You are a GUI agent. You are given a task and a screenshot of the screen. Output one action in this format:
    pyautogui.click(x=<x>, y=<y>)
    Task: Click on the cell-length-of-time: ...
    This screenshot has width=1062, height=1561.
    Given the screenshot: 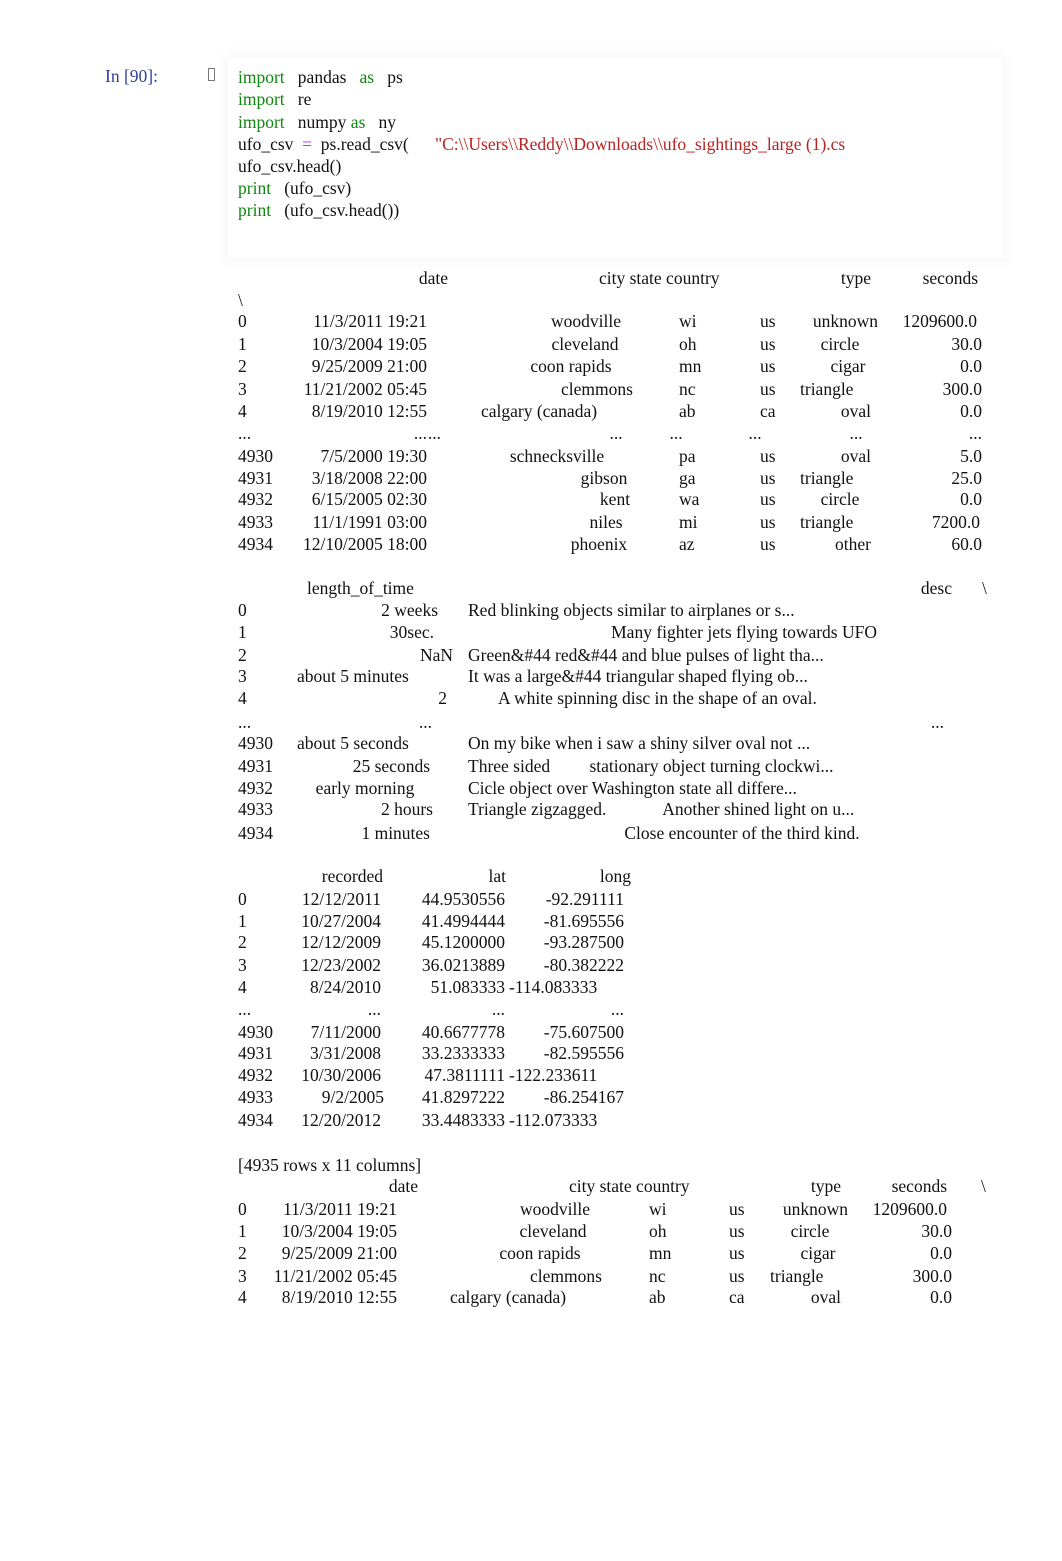 What is the action you would take?
    pyautogui.click(x=425, y=722)
    